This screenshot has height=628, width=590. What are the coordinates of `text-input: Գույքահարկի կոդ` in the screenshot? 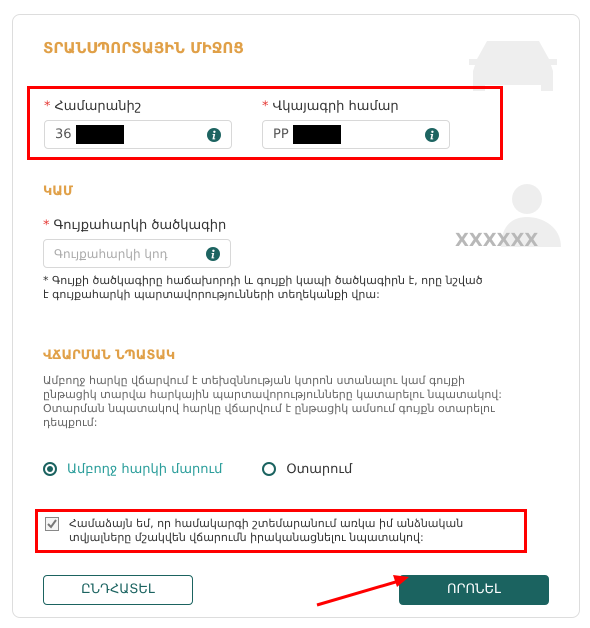 It's located at (137, 253).